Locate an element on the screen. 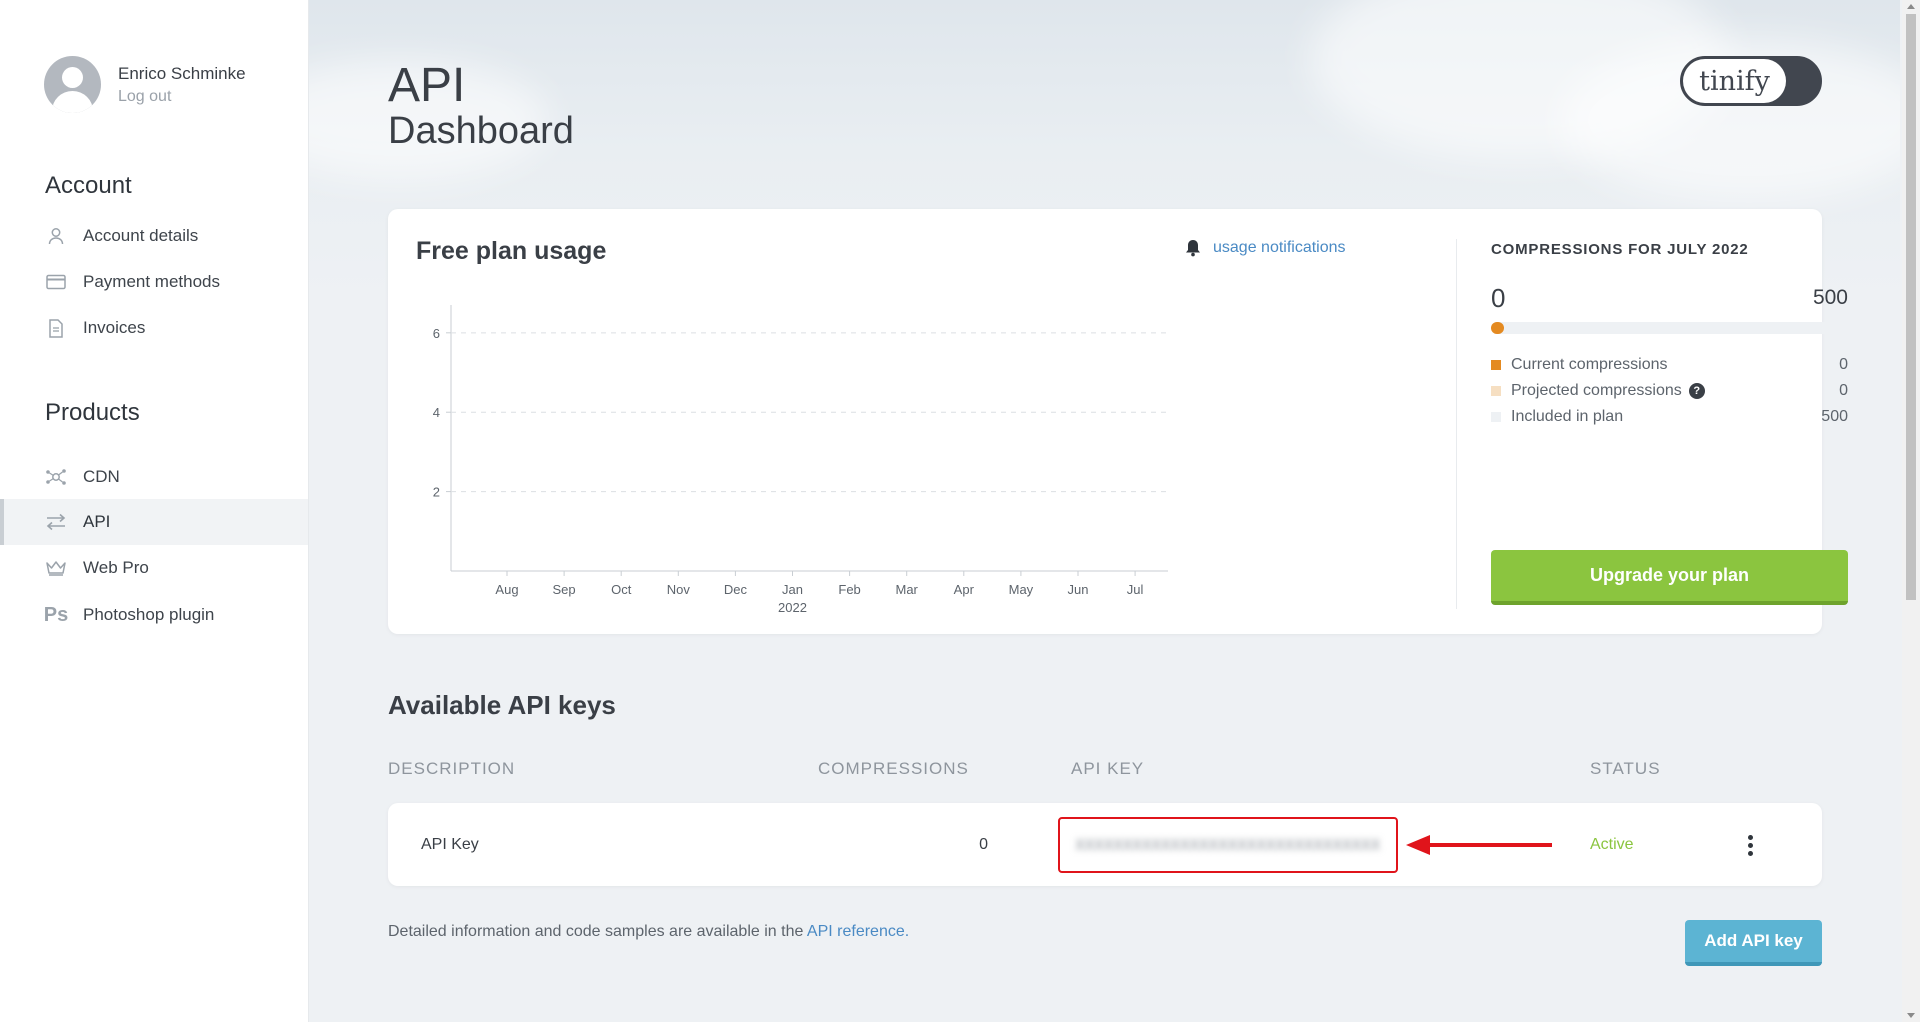  sidebar-item-web-pro: Web Pro is located at coordinates (154, 568).